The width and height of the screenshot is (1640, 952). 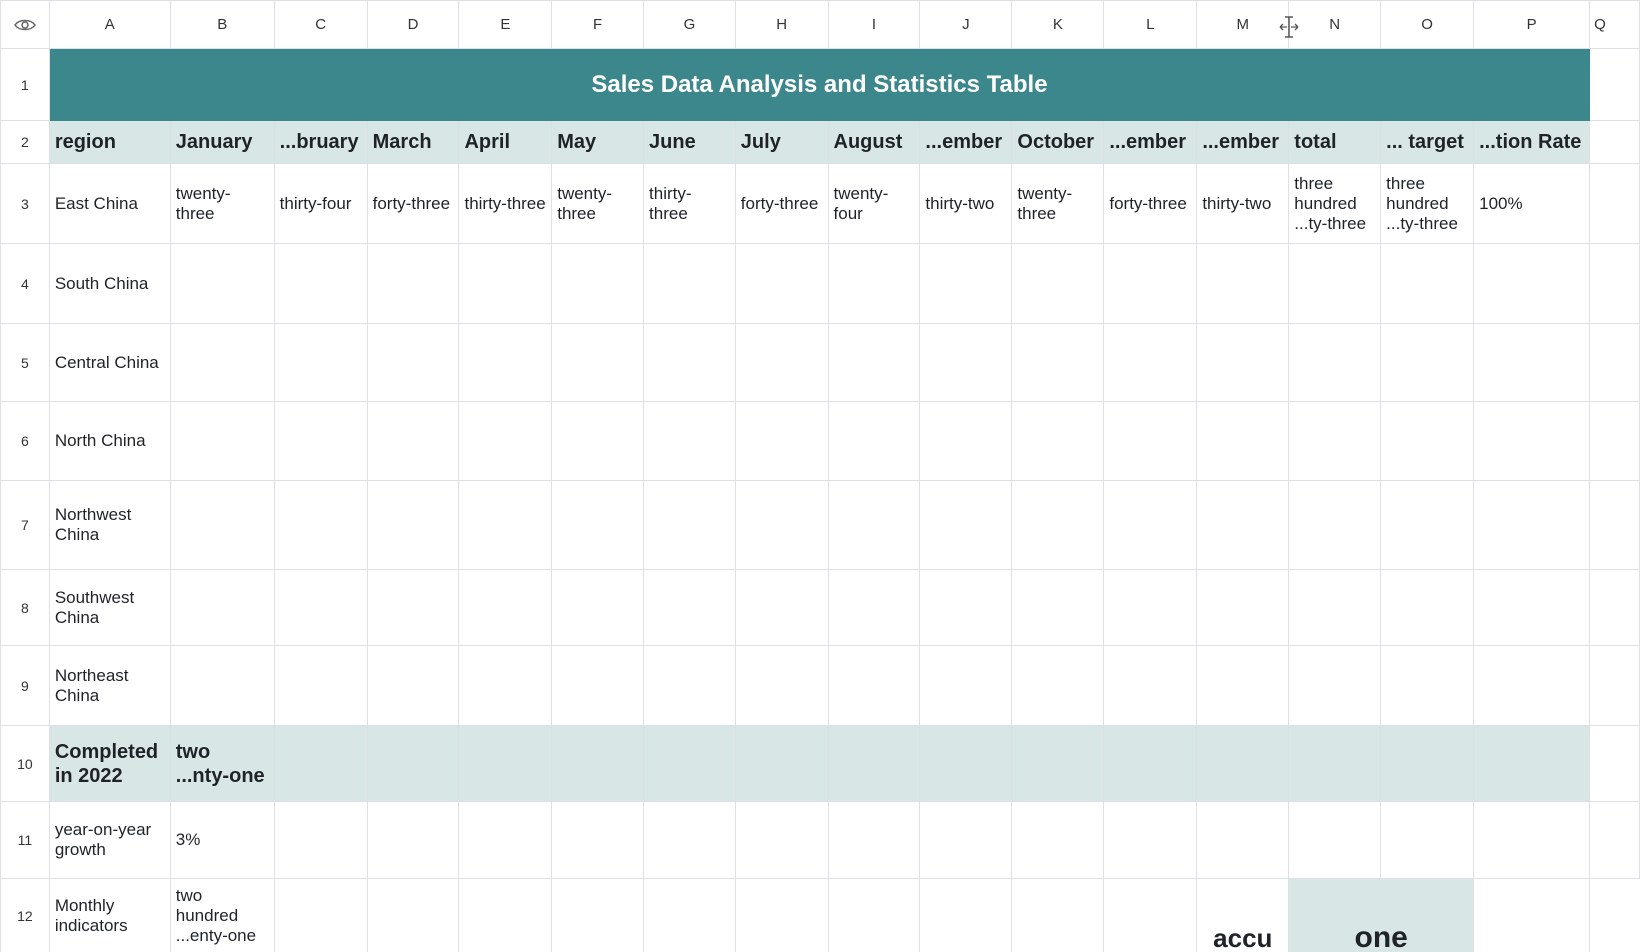 What do you see at coordinates (874, 24) in the screenshot?
I see `column-header-i: I` at bounding box center [874, 24].